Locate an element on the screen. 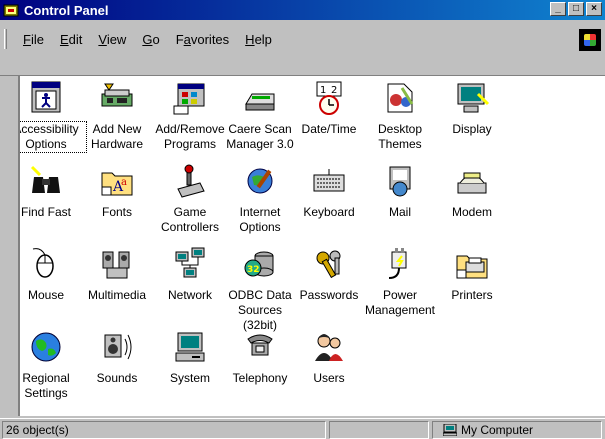 The image size is (605, 439). cpl-item-caere-scan-manager-3-0: Caere Scan Manager 3.0 is located at coordinates (260, 116).